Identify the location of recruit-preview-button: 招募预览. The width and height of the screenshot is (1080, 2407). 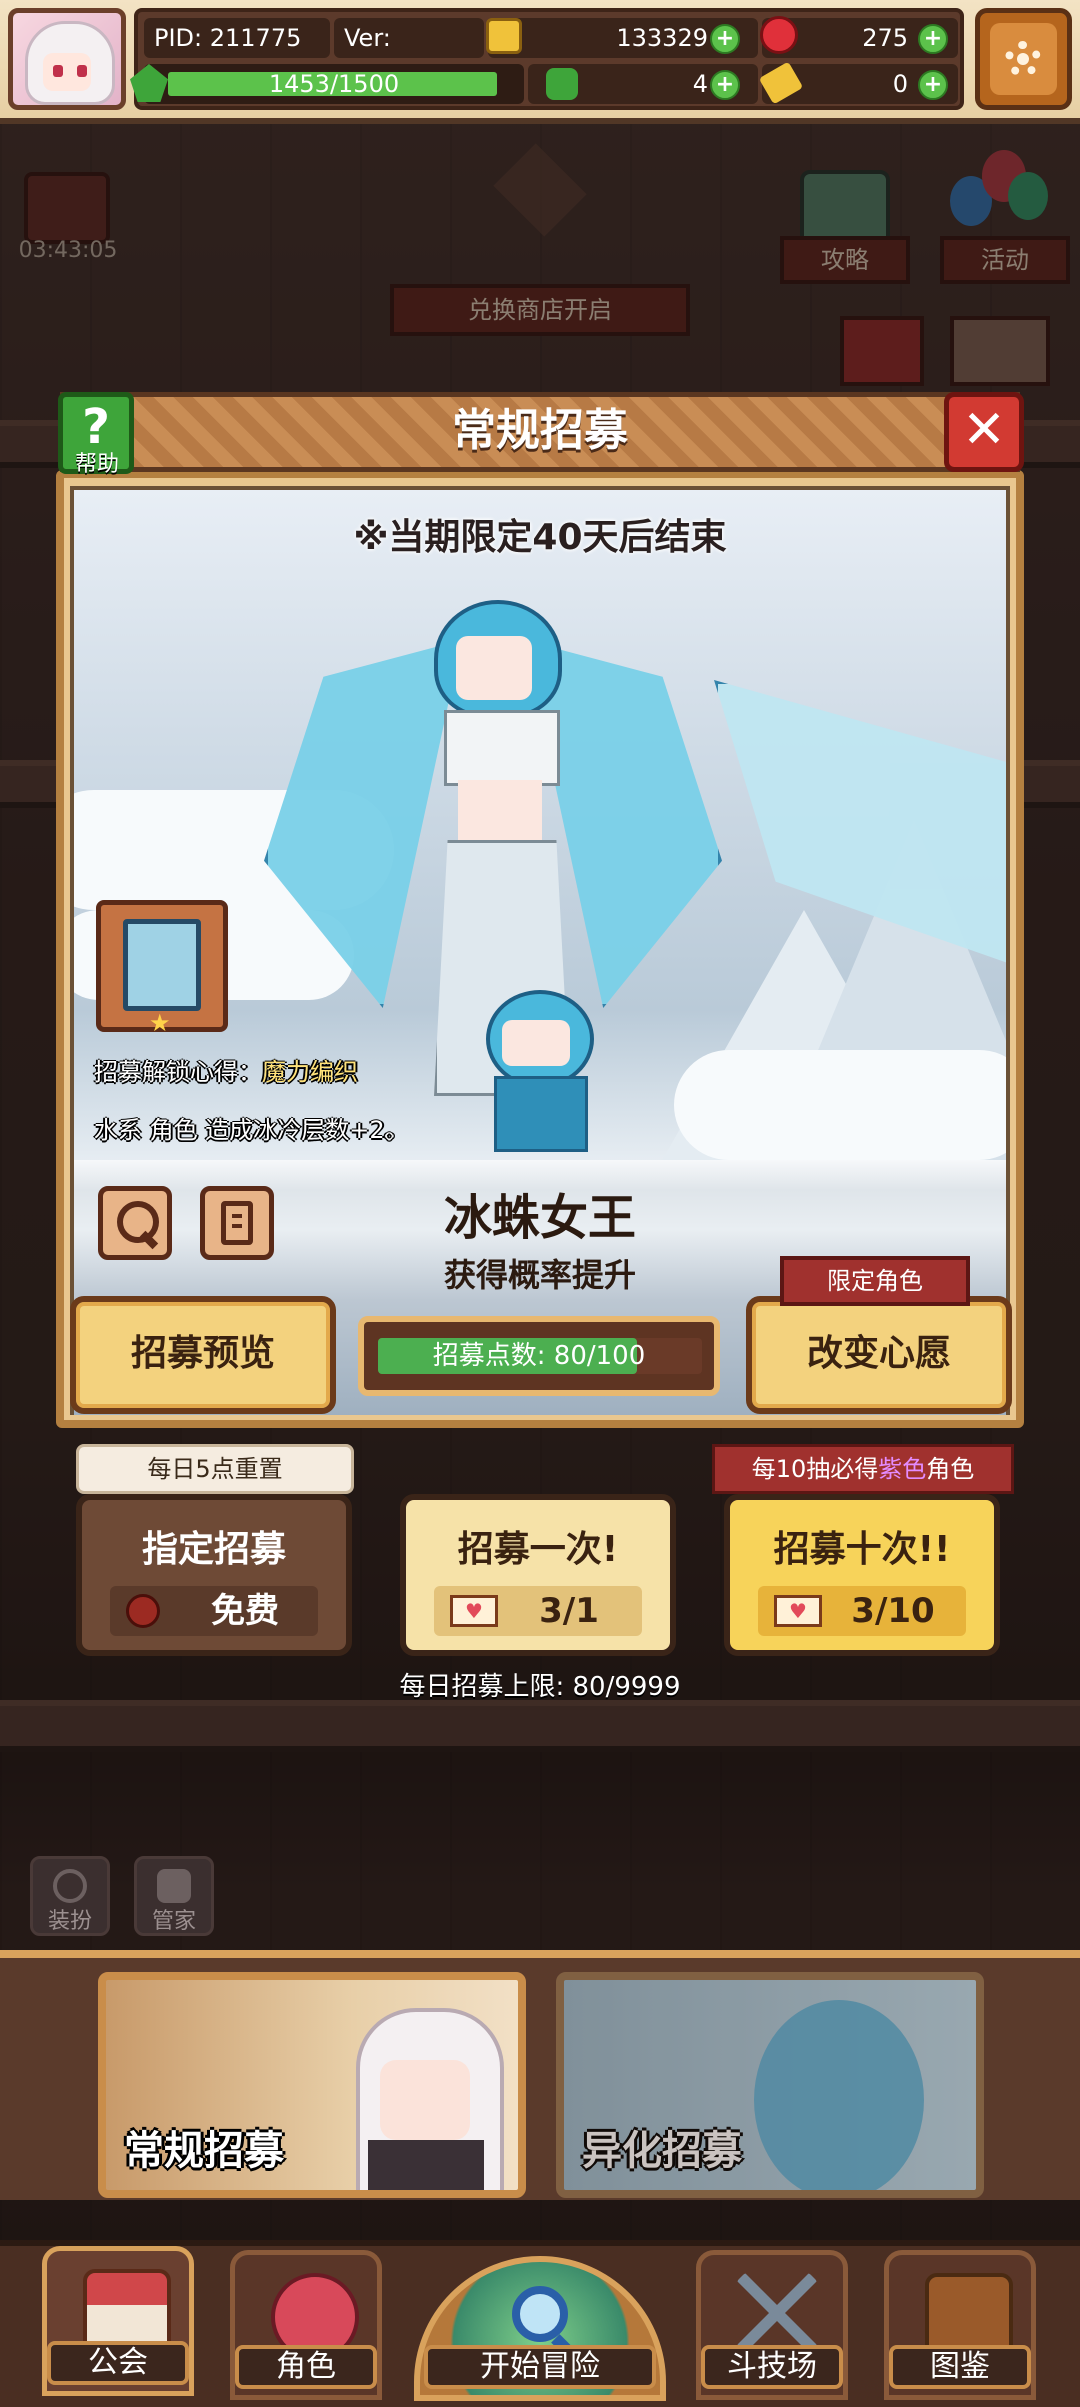
(203, 1355).